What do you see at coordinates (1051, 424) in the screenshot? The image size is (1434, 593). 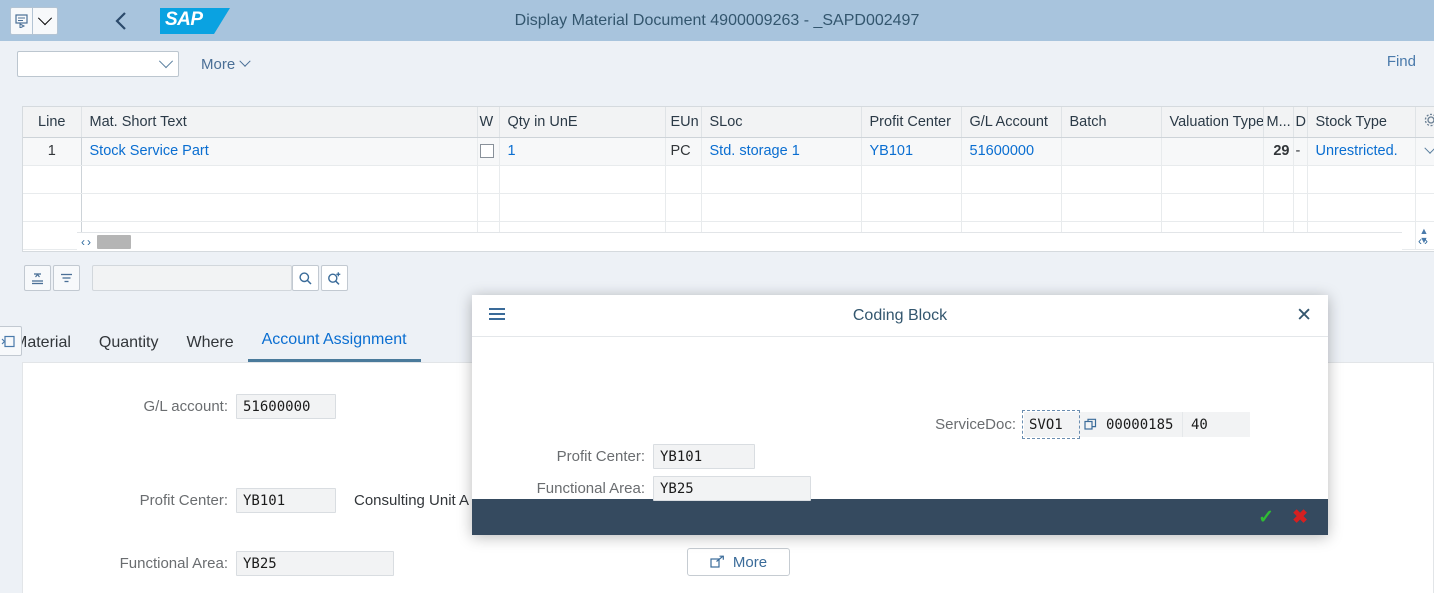 I see `servicedoc-type-field: SVO1` at bounding box center [1051, 424].